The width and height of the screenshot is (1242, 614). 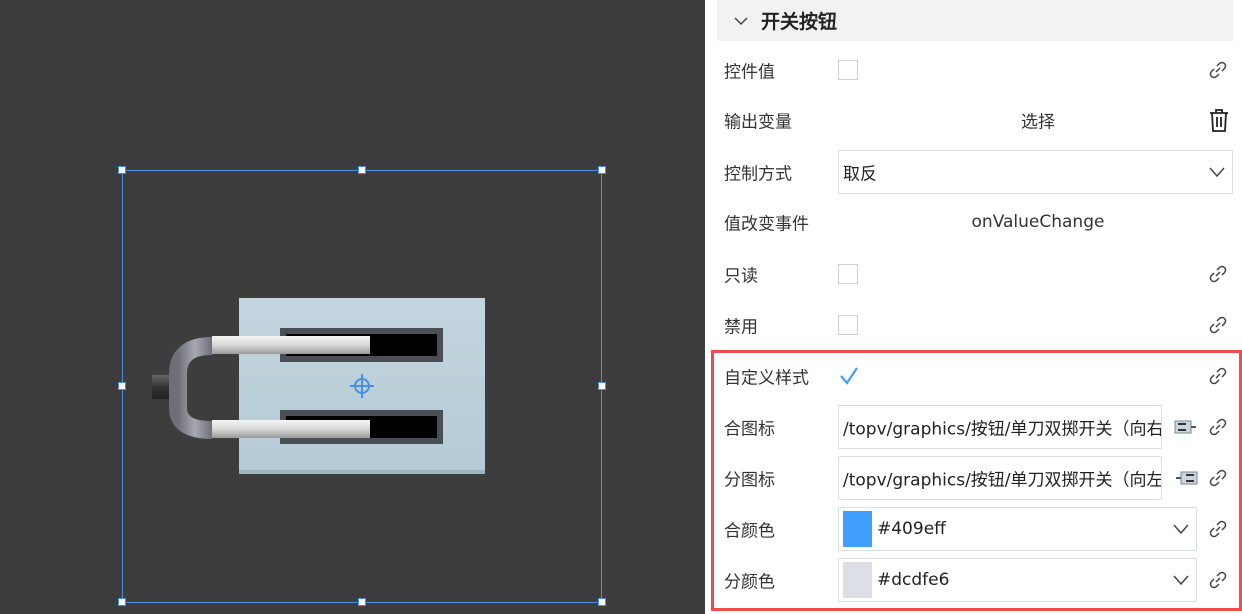 What do you see at coordinates (602, 602) in the screenshot?
I see `resize-handle-se` at bounding box center [602, 602].